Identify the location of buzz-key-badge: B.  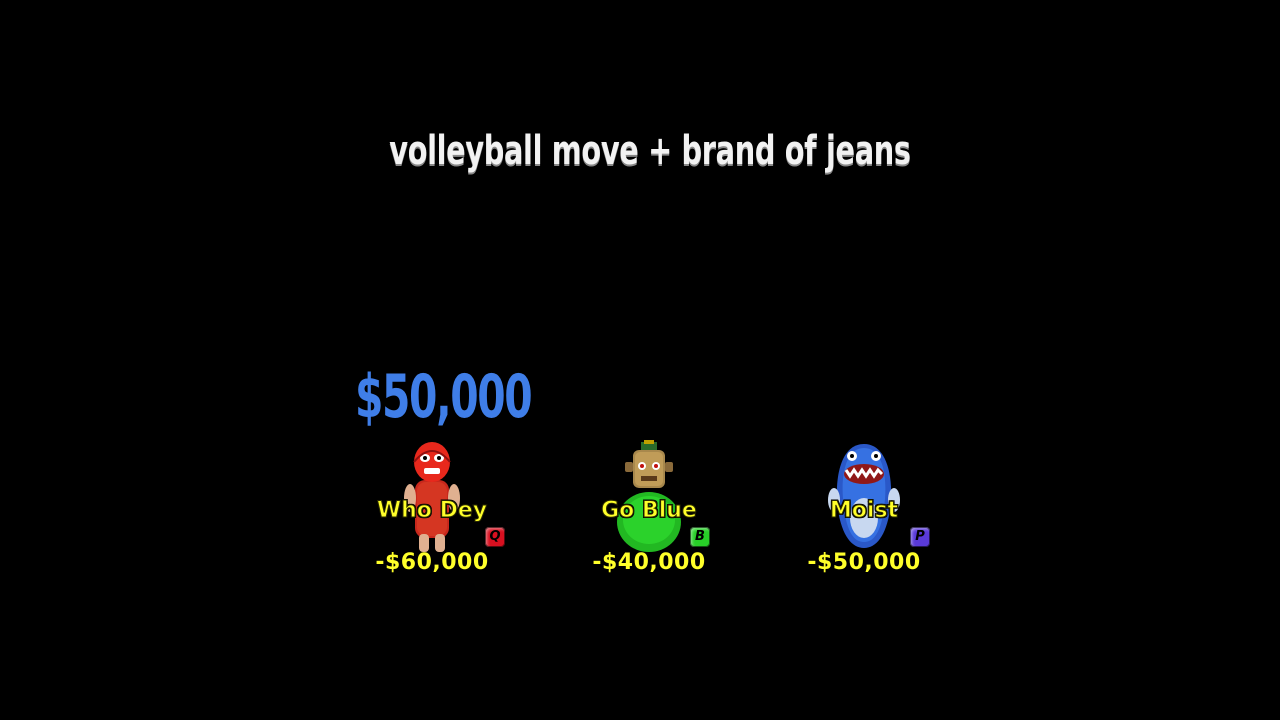
(700, 537).